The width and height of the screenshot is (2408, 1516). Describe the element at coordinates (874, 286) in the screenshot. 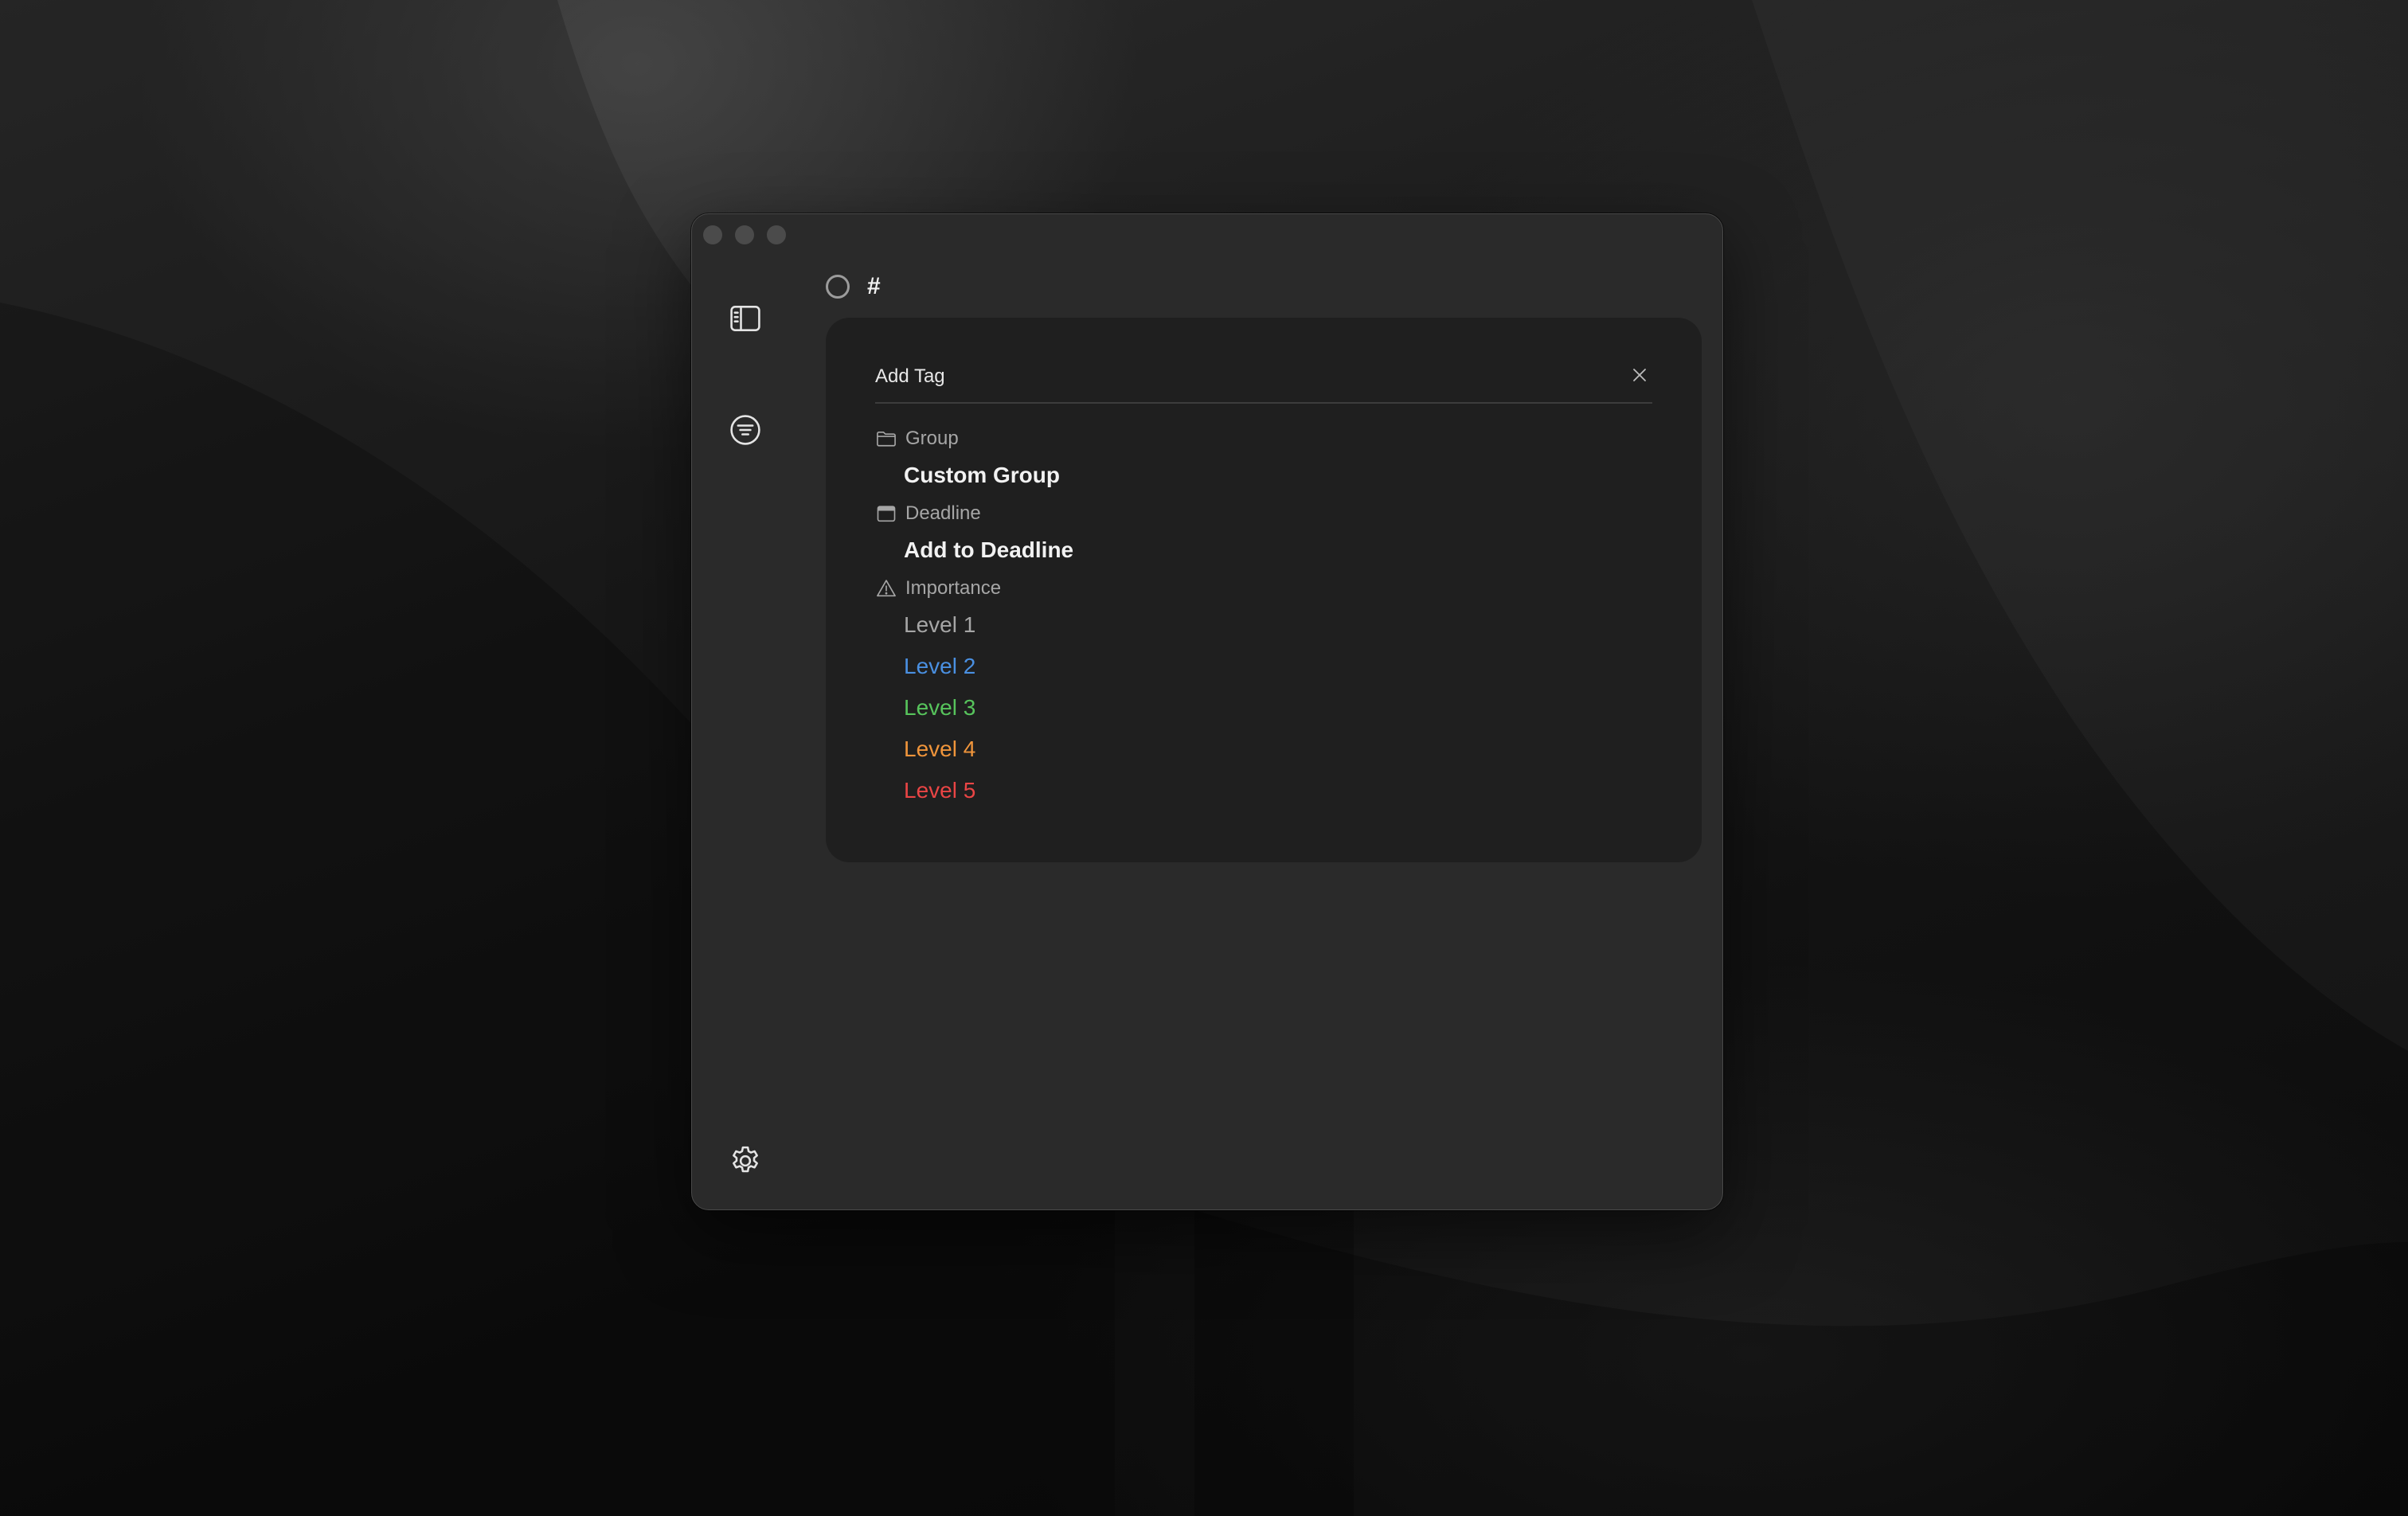

I see `task-input: #` at that location.